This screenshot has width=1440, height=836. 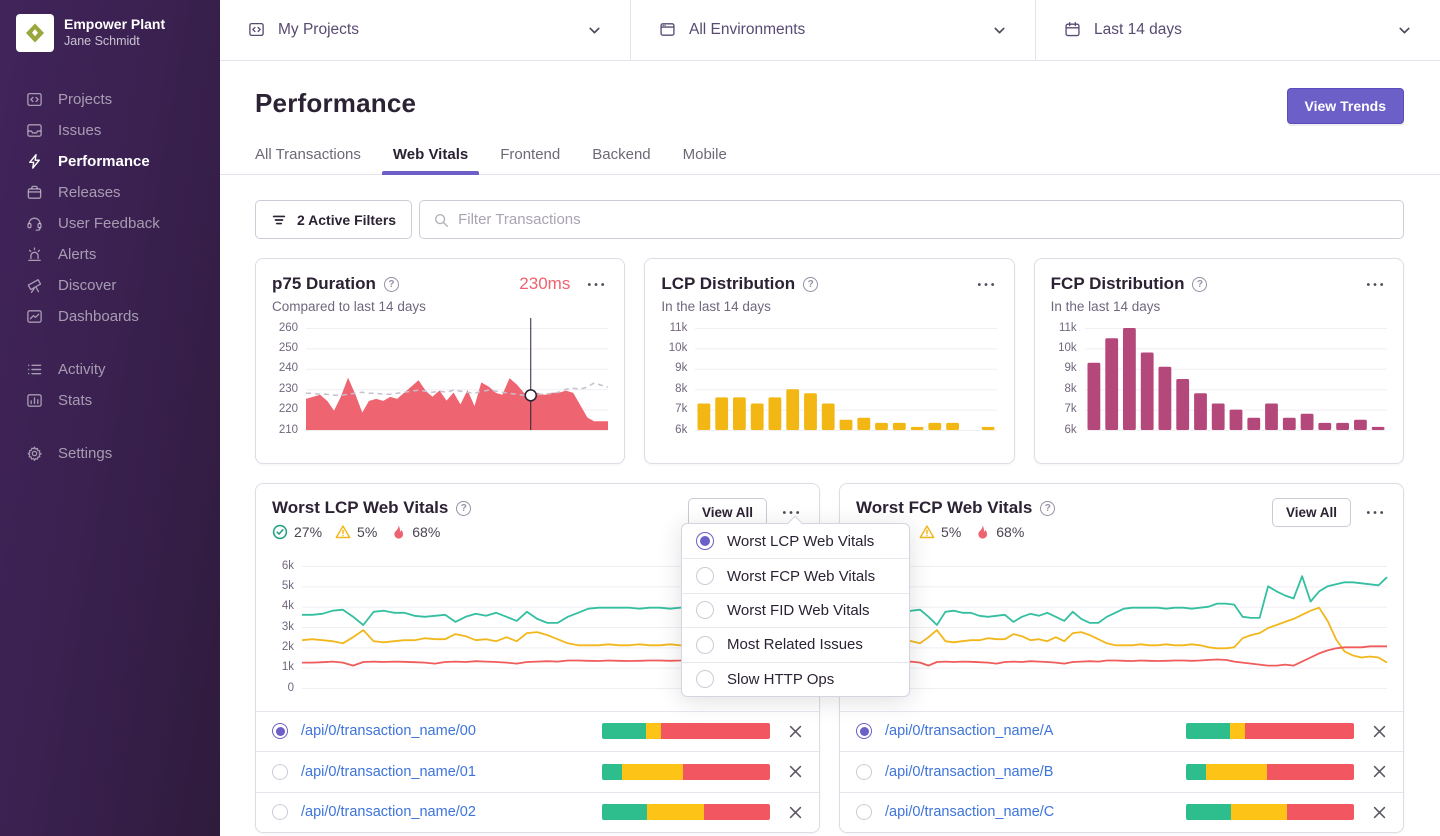 I want to click on sidebar-item-label: Settings, so click(x=85, y=453).